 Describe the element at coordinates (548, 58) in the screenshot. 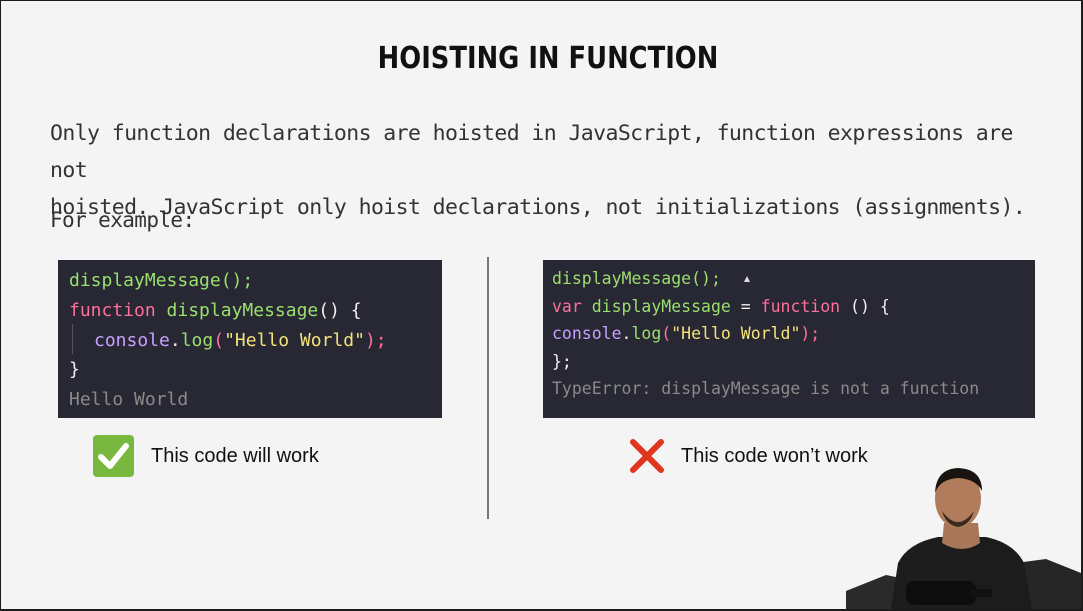

I see `slide-title: HOISTING IN FUNCTION` at that location.